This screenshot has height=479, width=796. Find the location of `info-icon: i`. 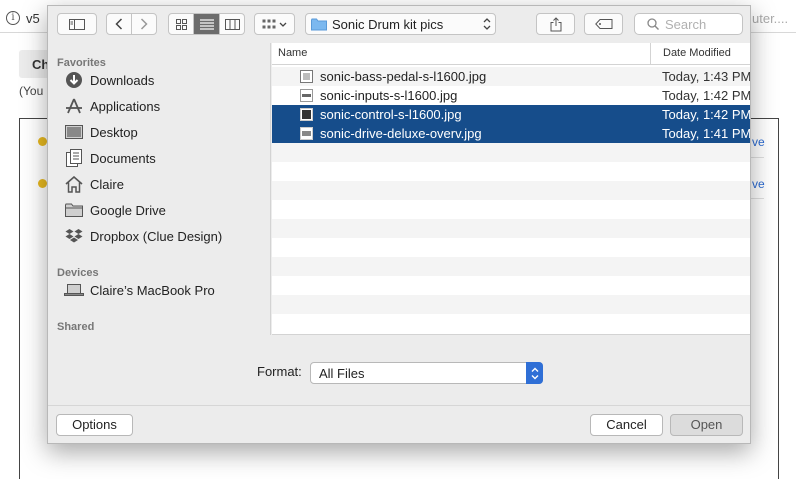

info-icon: i is located at coordinates (13, 18).